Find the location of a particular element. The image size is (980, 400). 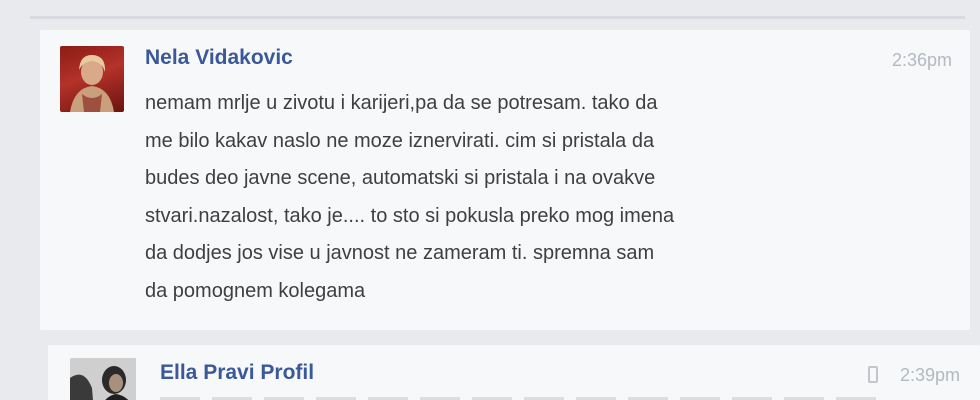

message-item: Ella Pravi Profil 2:39pm is located at coordinates (514, 372).